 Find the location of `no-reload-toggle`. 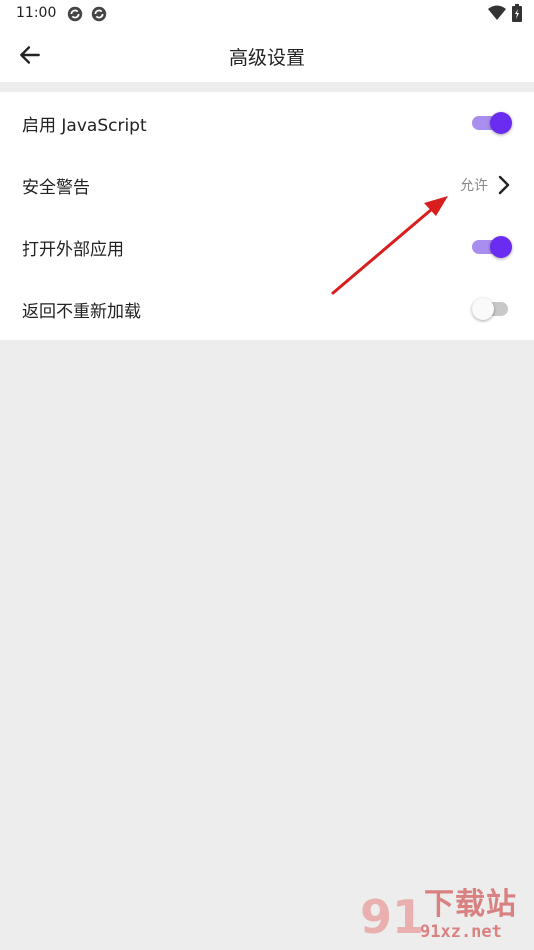

no-reload-toggle is located at coordinates (492, 309).